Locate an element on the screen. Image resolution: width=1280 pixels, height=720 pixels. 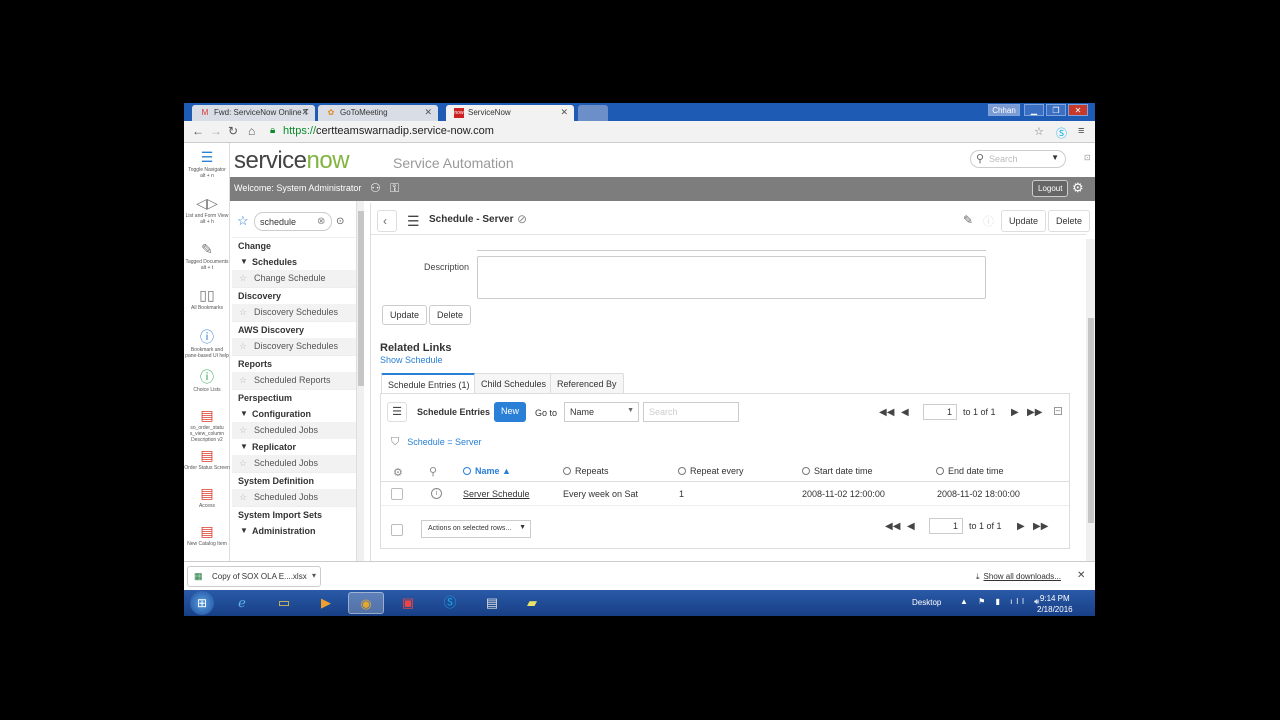
tagged-documents-button: ✎ Tagged Documents alt + t is located at coordinates (207, 256).